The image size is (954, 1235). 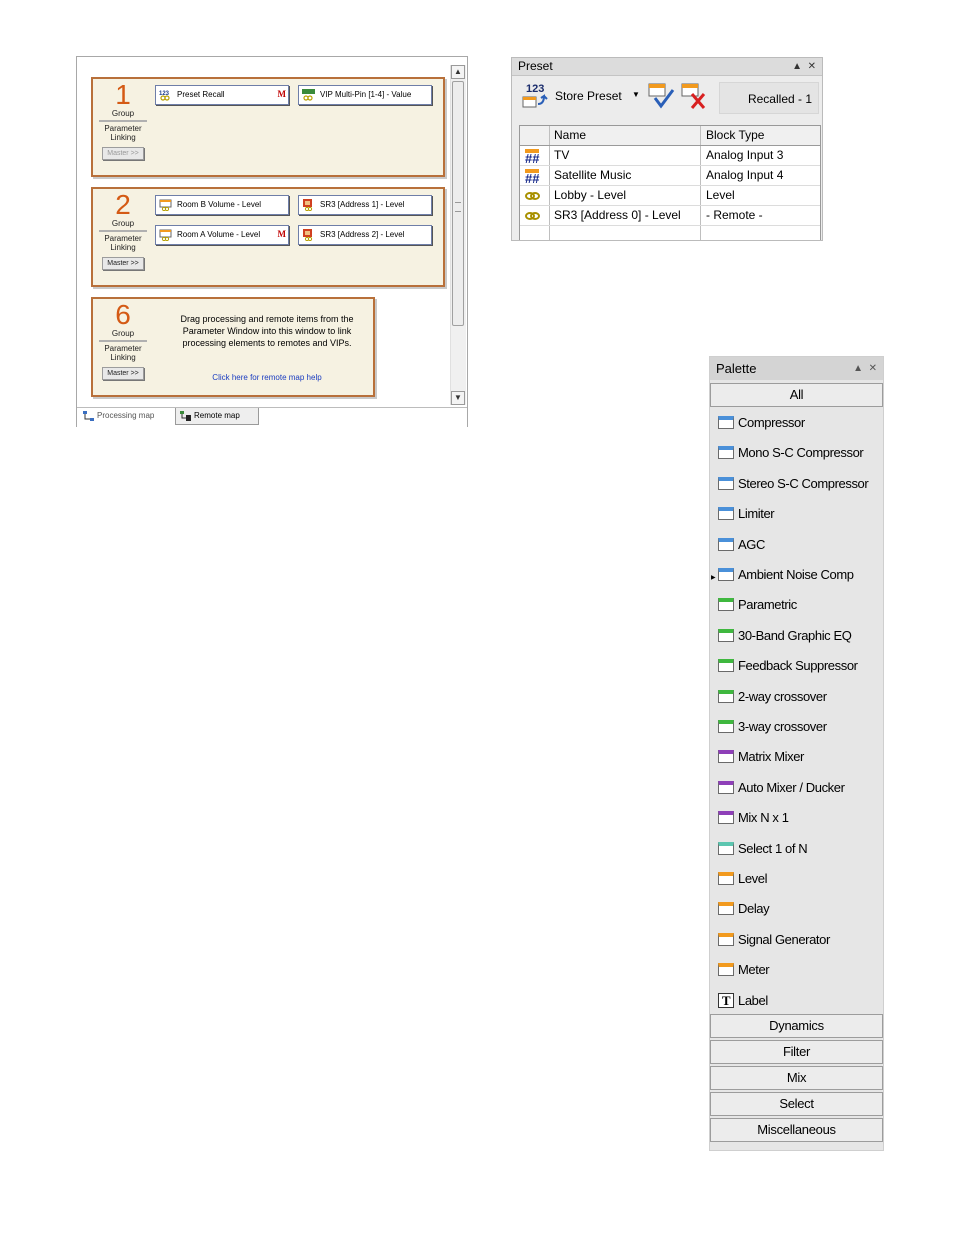 I want to click on palette-item-auto-mixer-ducker: Auto Mixer / Ducker, so click(x=781, y=788).